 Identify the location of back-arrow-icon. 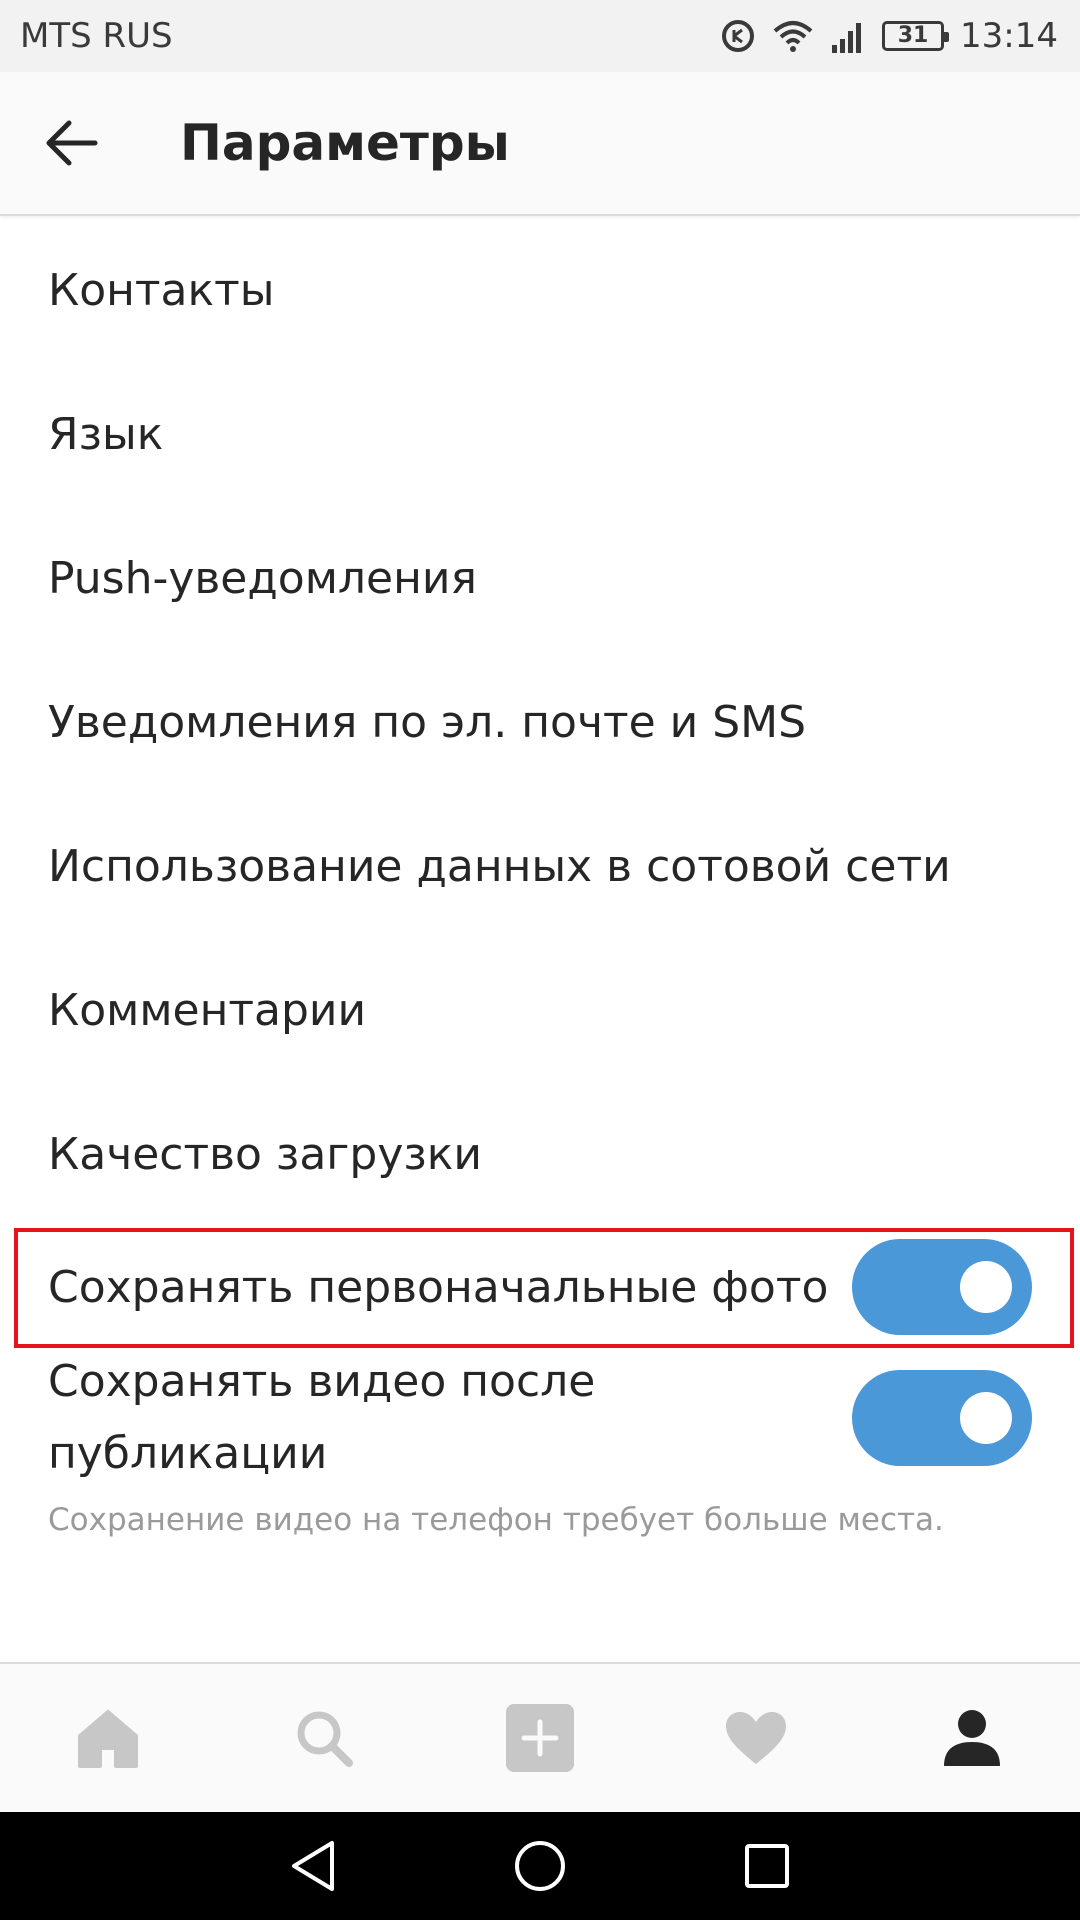
(72, 143).